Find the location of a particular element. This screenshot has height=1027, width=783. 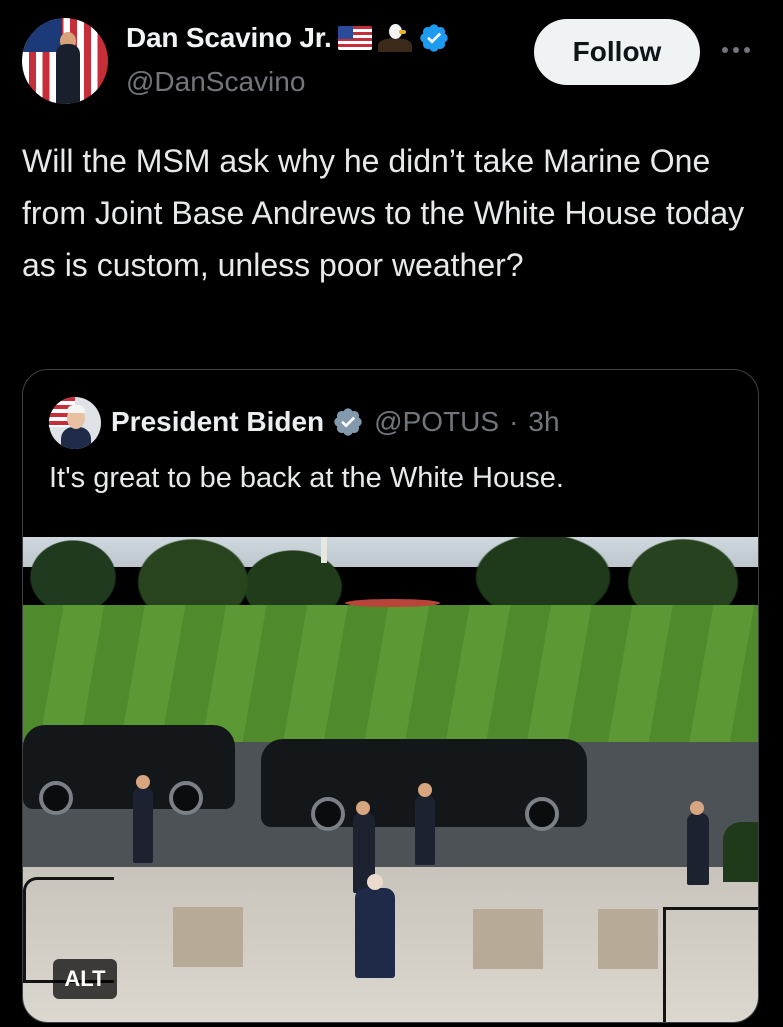

us-flag-emoji-icon is located at coordinates (354, 38).